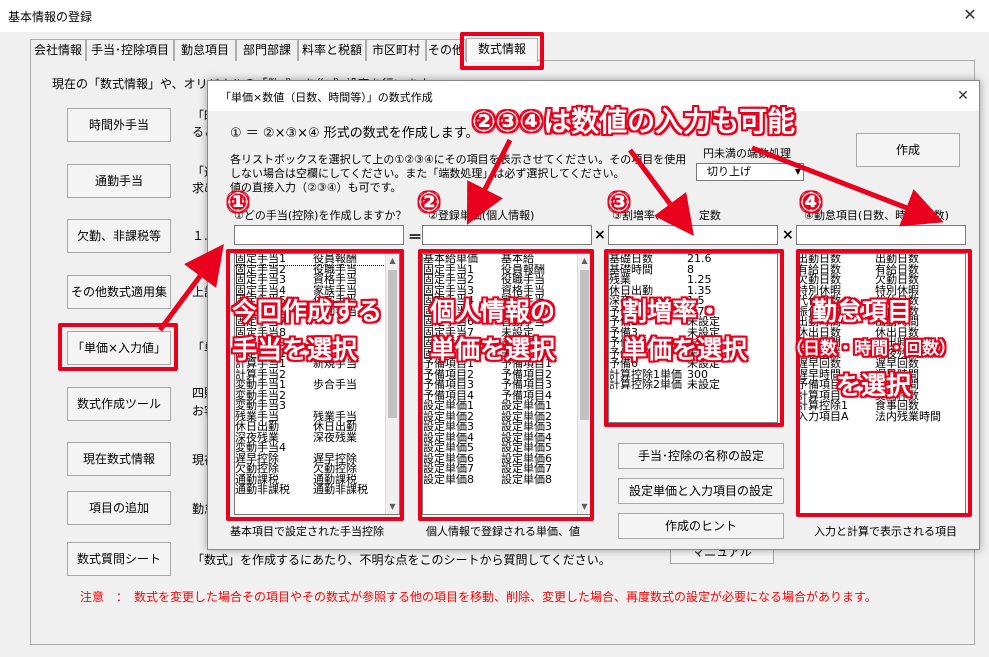 Image resolution: width=989 pixels, height=657 pixels. Describe the element at coordinates (429, 203) in the screenshot. I see `circled-2: ②` at that location.